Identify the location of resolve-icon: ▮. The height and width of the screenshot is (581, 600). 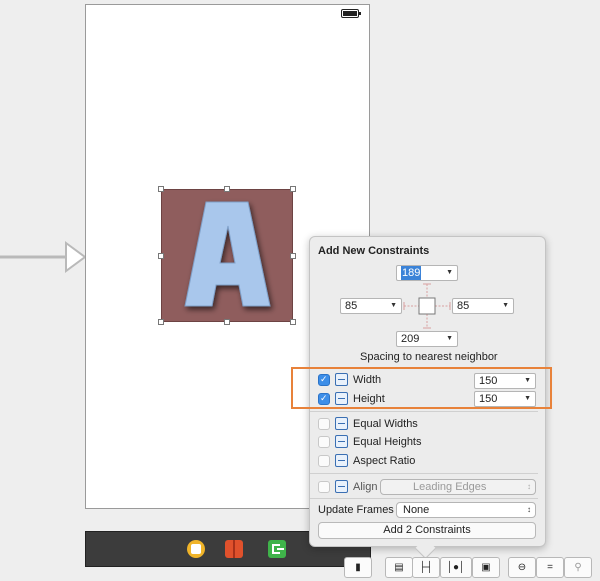
(358, 567).